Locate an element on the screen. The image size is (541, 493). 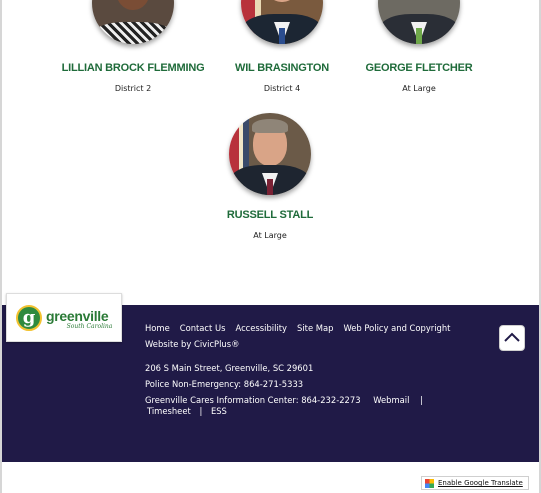
footer-link-web-policy: Web Policy and Copyright is located at coordinates (396, 328).